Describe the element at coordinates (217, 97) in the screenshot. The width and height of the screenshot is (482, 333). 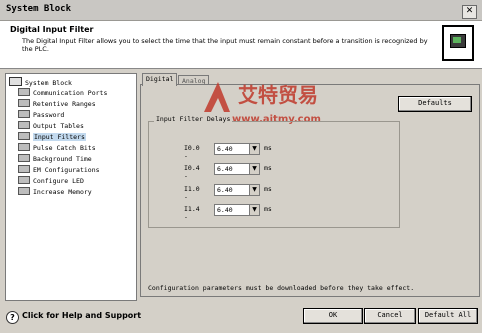
I see `watermark-mark` at that location.